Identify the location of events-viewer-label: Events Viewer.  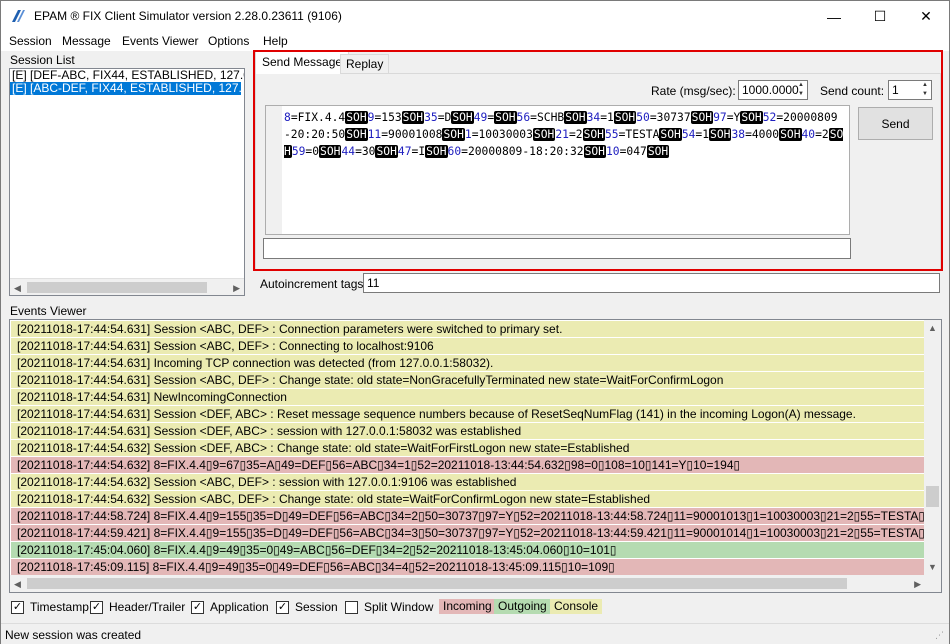
(48, 311).